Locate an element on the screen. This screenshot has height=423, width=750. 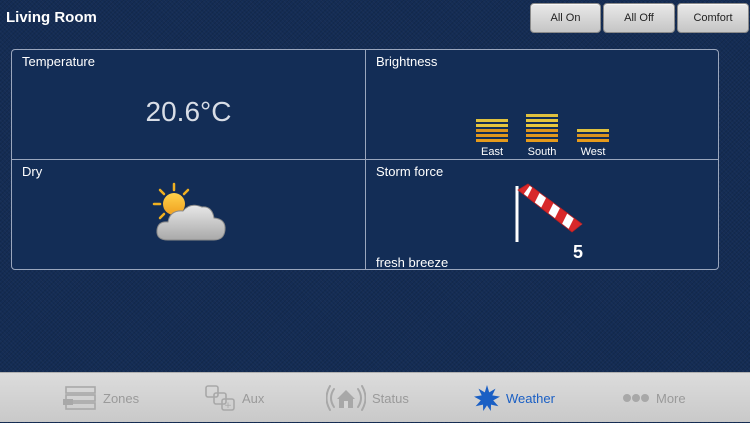
tab-status-label: Status is located at coordinates (390, 398).